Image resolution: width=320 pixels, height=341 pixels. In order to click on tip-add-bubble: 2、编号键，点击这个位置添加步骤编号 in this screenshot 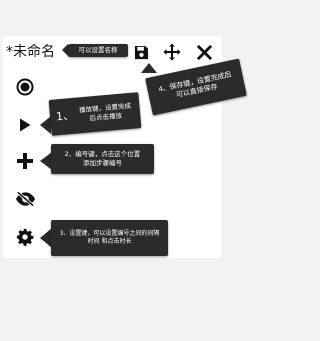, I will do `click(102, 159)`.